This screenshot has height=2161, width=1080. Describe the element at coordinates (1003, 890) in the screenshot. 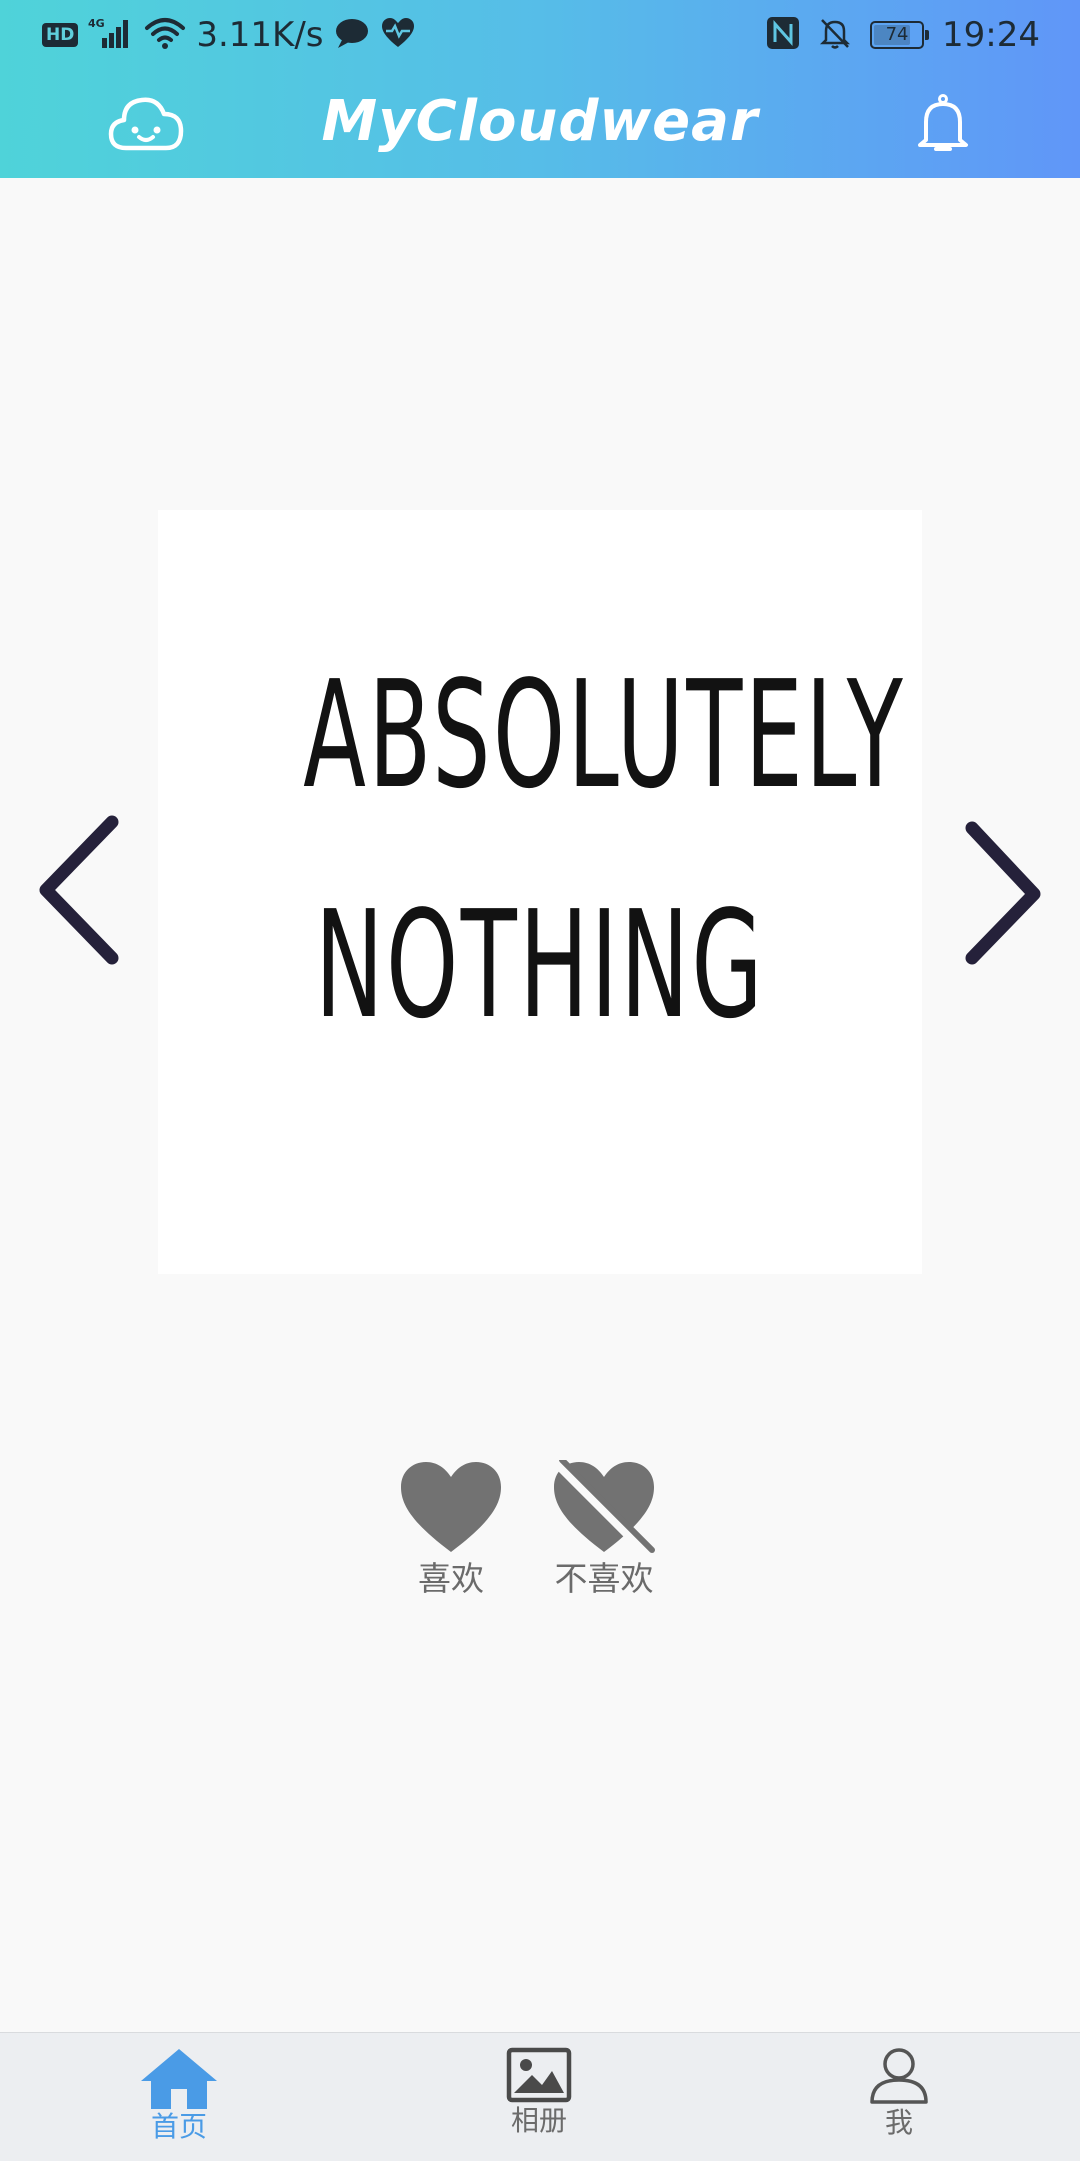

I see `chevron-right-icon` at that location.